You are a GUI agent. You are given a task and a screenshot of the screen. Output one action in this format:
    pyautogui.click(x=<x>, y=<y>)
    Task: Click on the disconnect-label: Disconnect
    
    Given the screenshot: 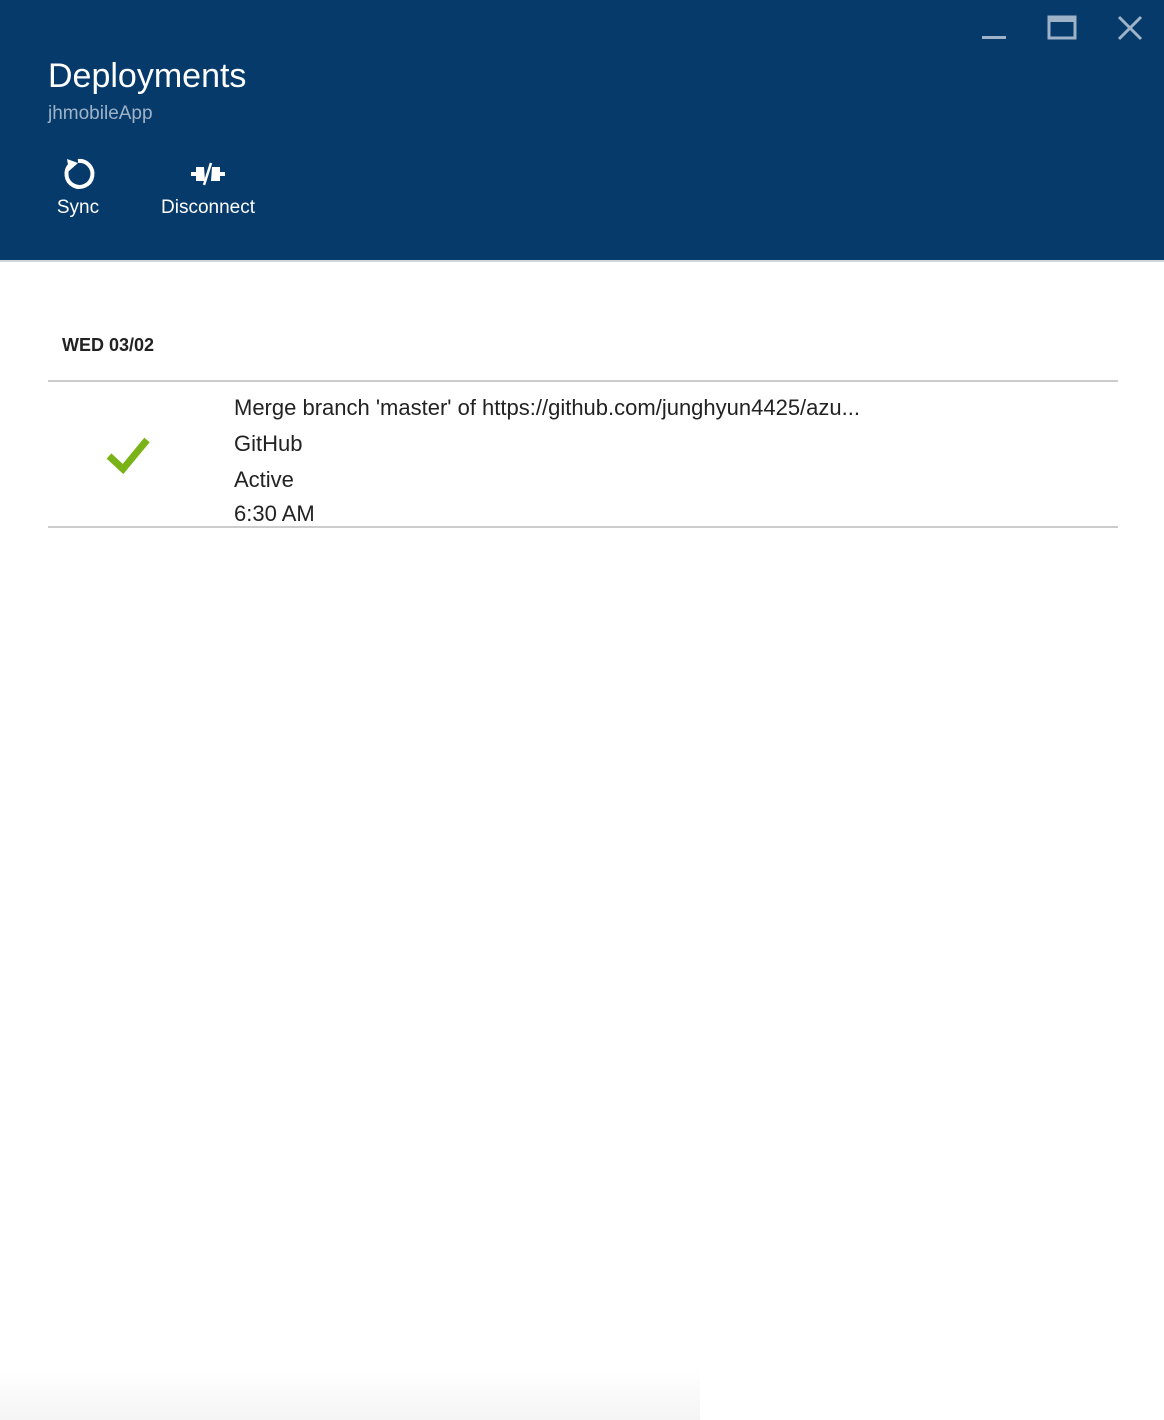 What is the action you would take?
    pyautogui.click(x=208, y=207)
    